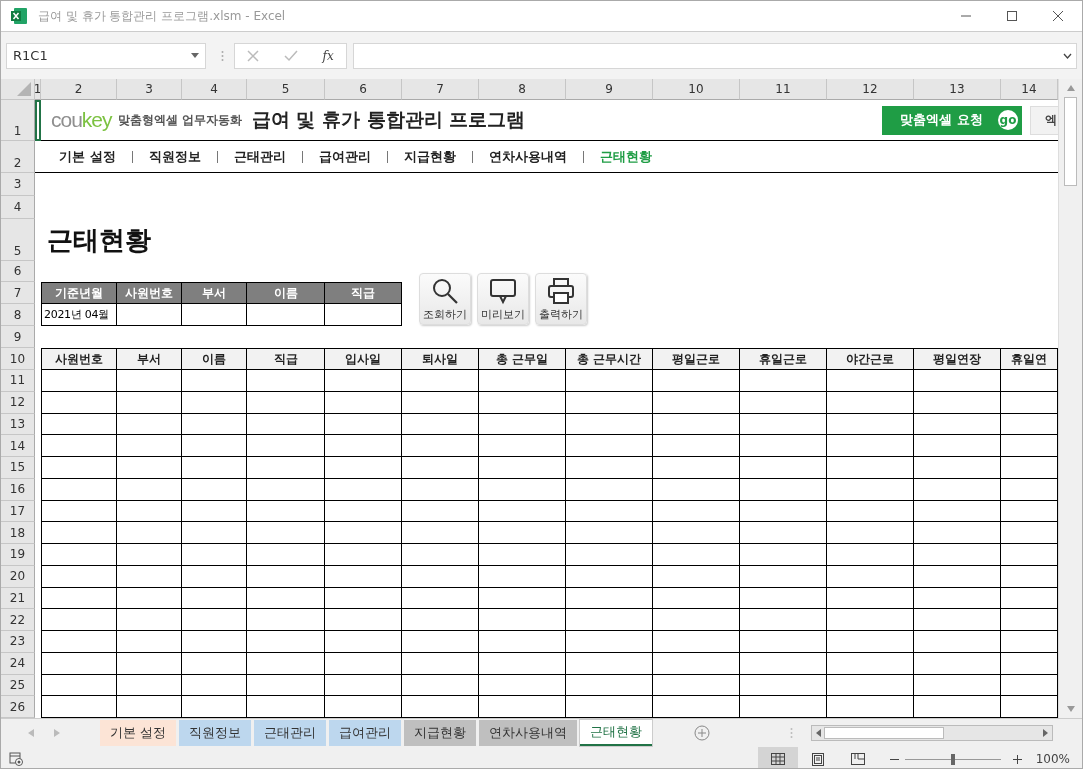  I want to click on filter-field: 2021년 04월, so click(79, 315).